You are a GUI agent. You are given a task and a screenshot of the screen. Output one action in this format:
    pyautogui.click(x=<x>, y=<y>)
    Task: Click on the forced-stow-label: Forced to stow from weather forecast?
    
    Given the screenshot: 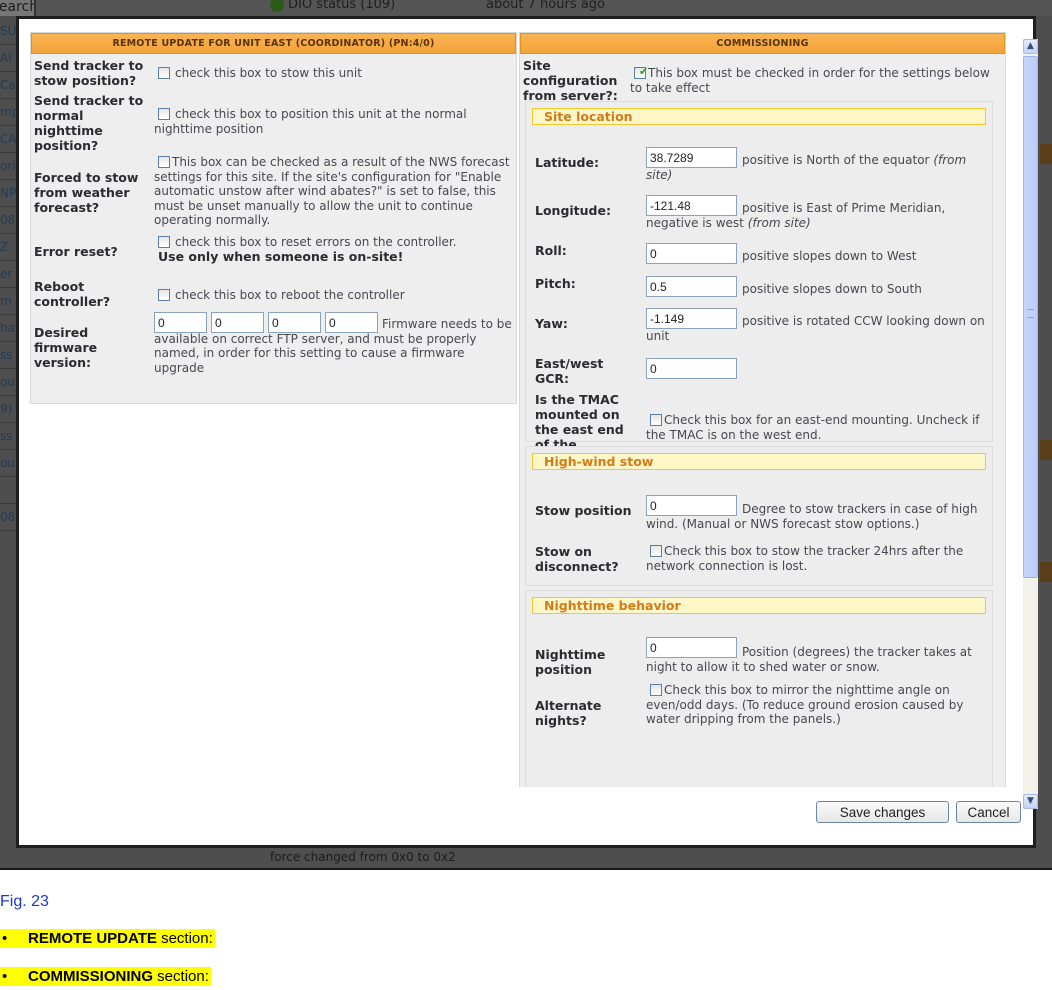 What is the action you would take?
    pyautogui.click(x=86, y=192)
    